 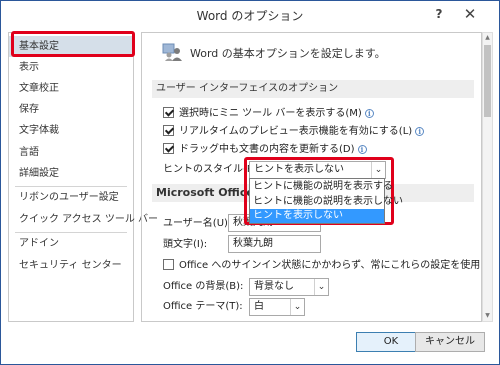 I want to click on vertical-scrollbar: ▲ ▼, so click(x=487, y=177).